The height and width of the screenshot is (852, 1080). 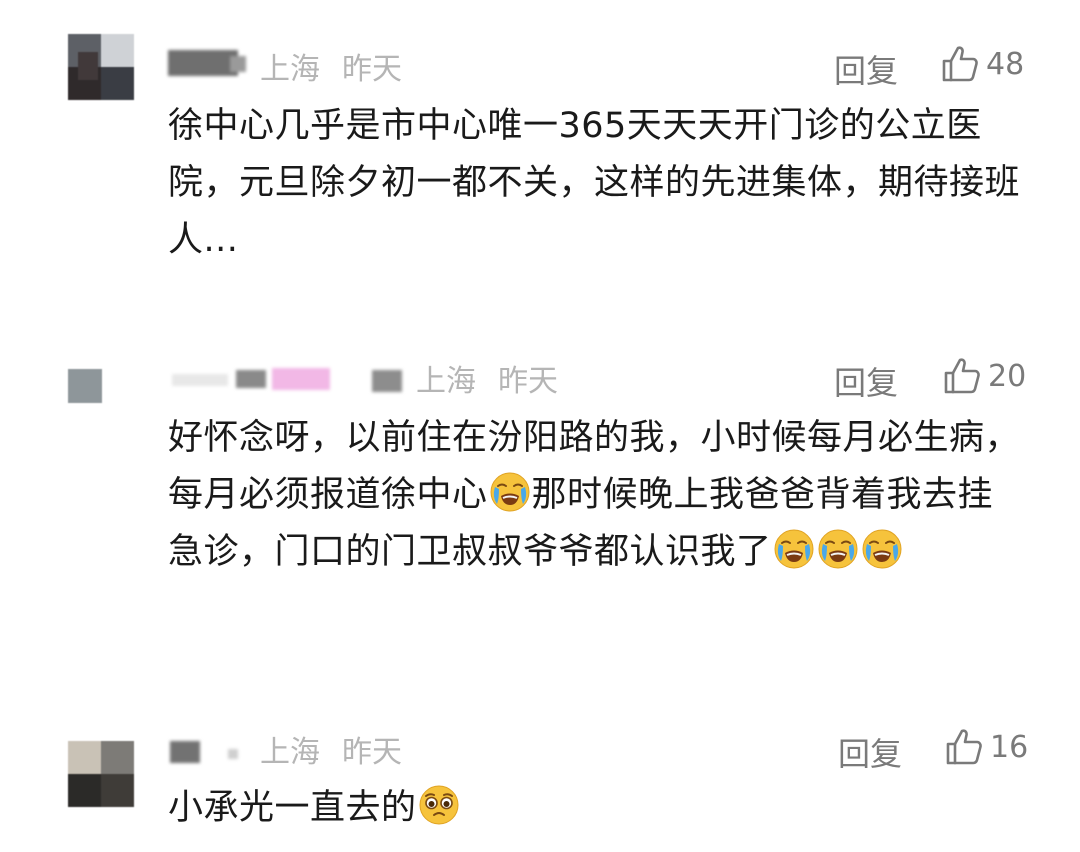 I want to click on thumbs-up-icon, so click(x=964, y=747).